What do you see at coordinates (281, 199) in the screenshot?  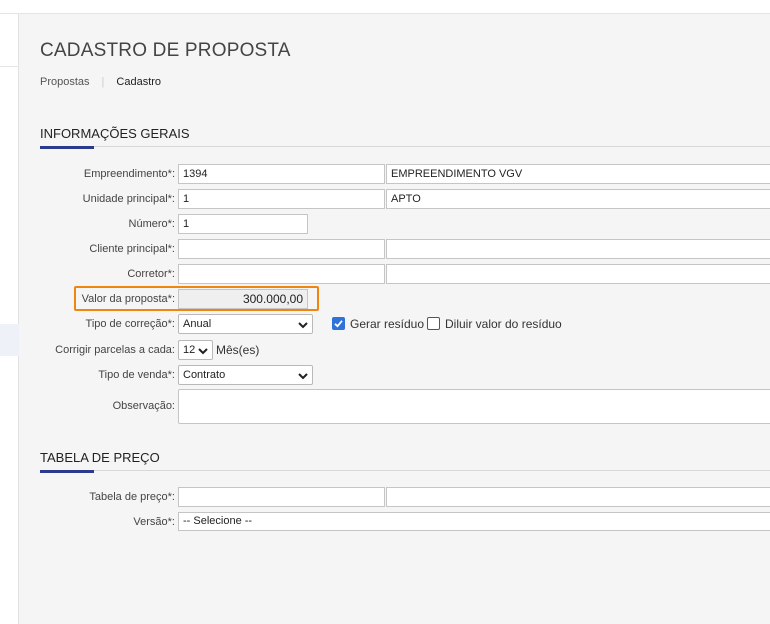 I see `unidade-code-input: 1` at bounding box center [281, 199].